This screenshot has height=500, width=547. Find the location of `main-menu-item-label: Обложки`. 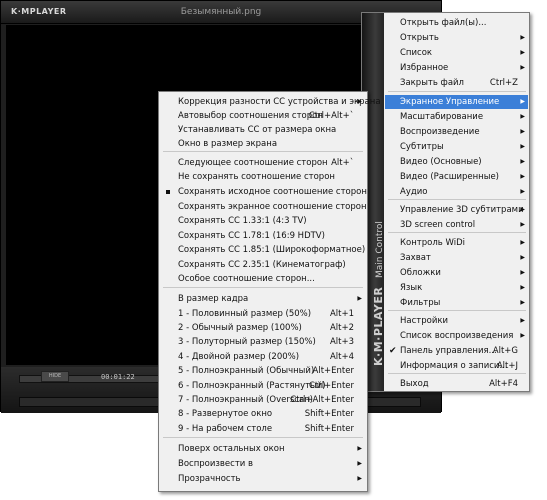

main-menu-item-label: Обложки is located at coordinates (420, 273).